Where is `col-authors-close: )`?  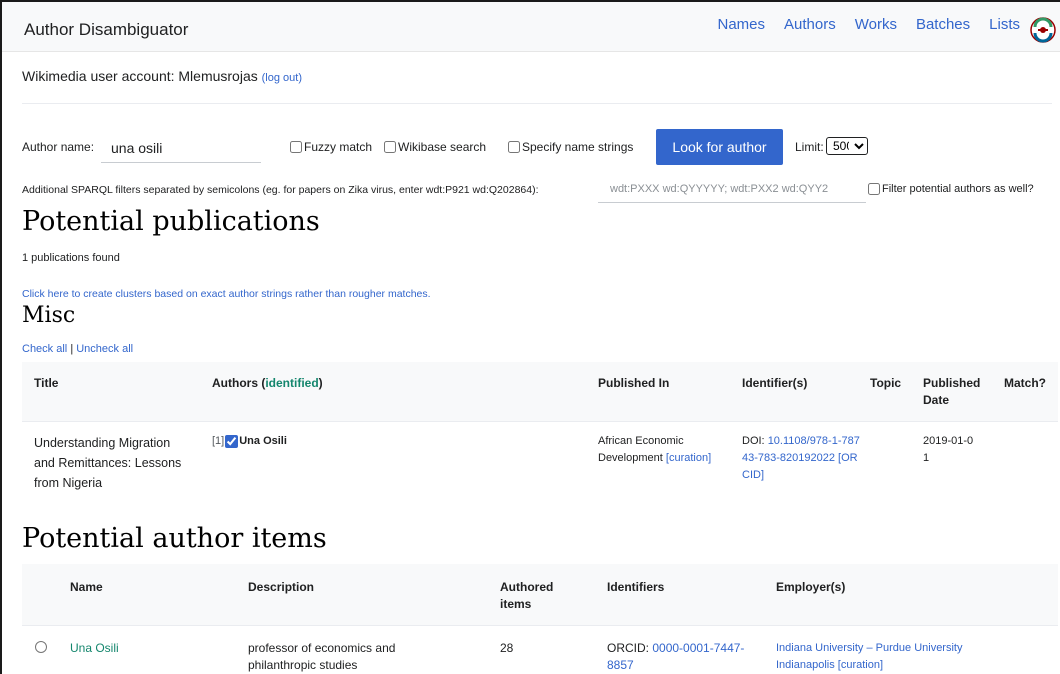
col-authors-close: ) is located at coordinates (320, 383).